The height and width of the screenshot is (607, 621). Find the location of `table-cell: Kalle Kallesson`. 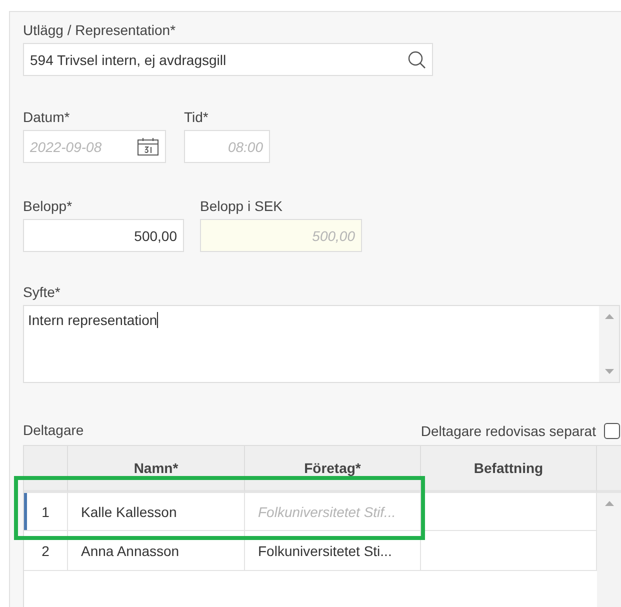

table-cell: Kalle Kallesson is located at coordinates (156, 512).